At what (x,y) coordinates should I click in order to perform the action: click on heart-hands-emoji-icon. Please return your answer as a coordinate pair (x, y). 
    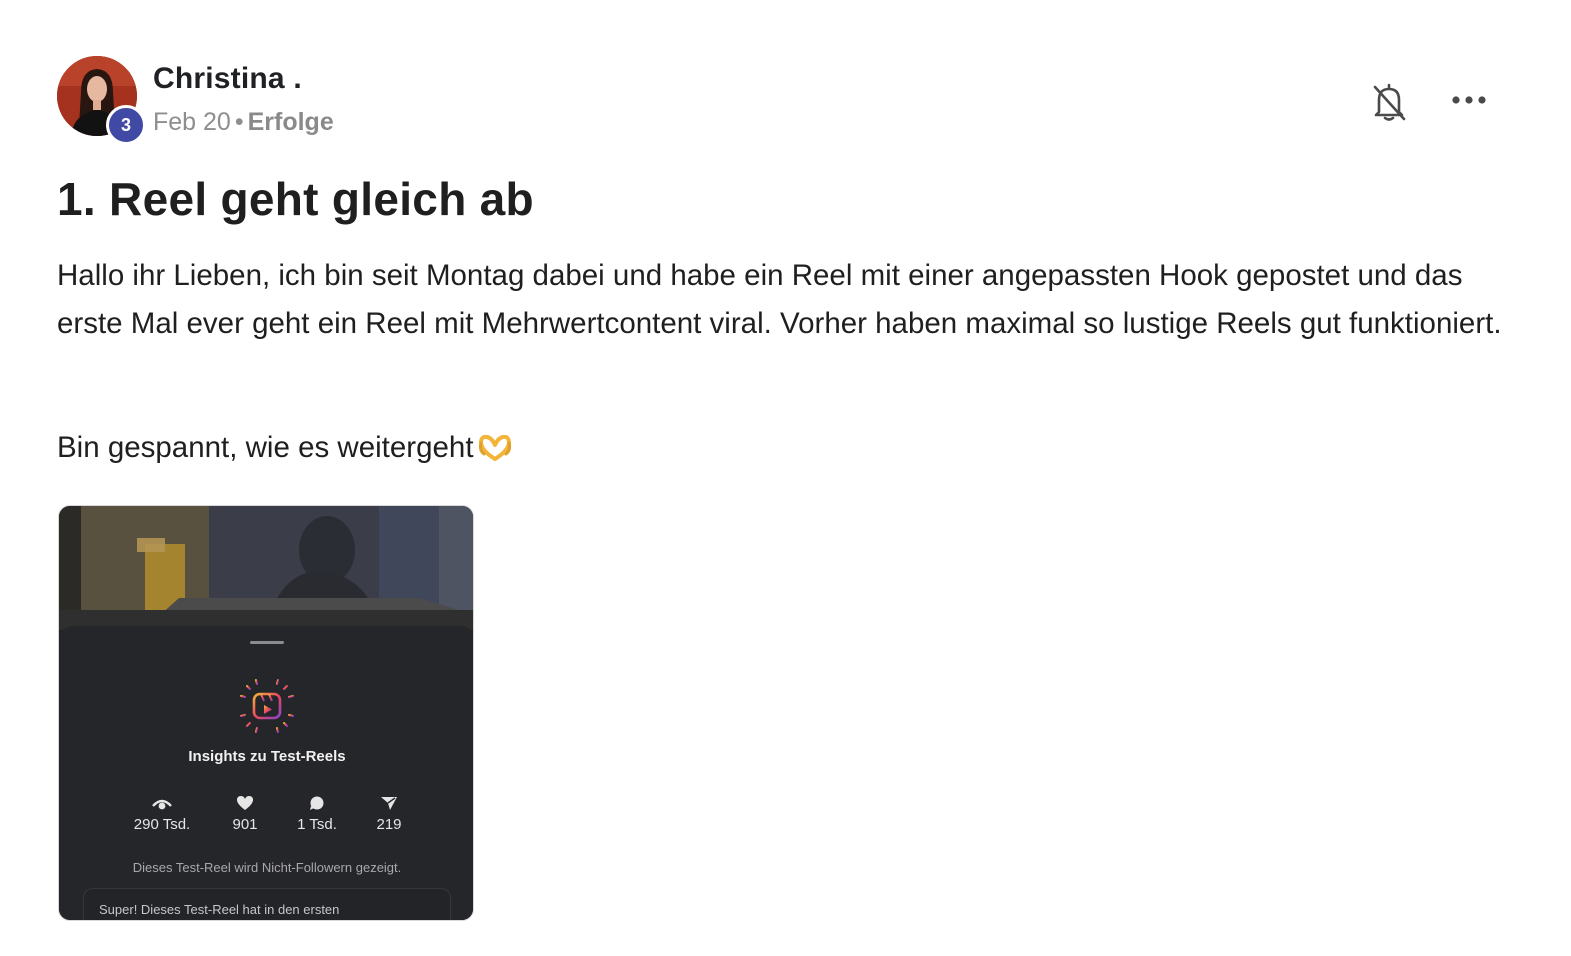
    Looking at the image, I should click on (495, 452).